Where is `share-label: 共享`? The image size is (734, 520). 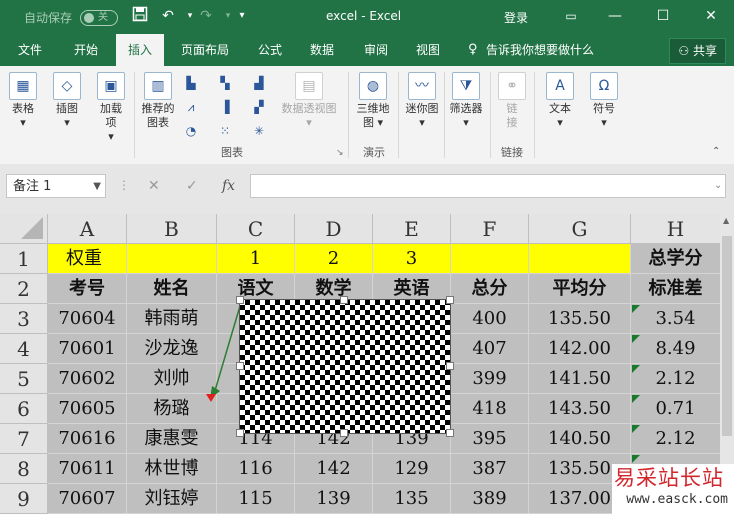 share-label: 共享 is located at coordinates (704, 51).